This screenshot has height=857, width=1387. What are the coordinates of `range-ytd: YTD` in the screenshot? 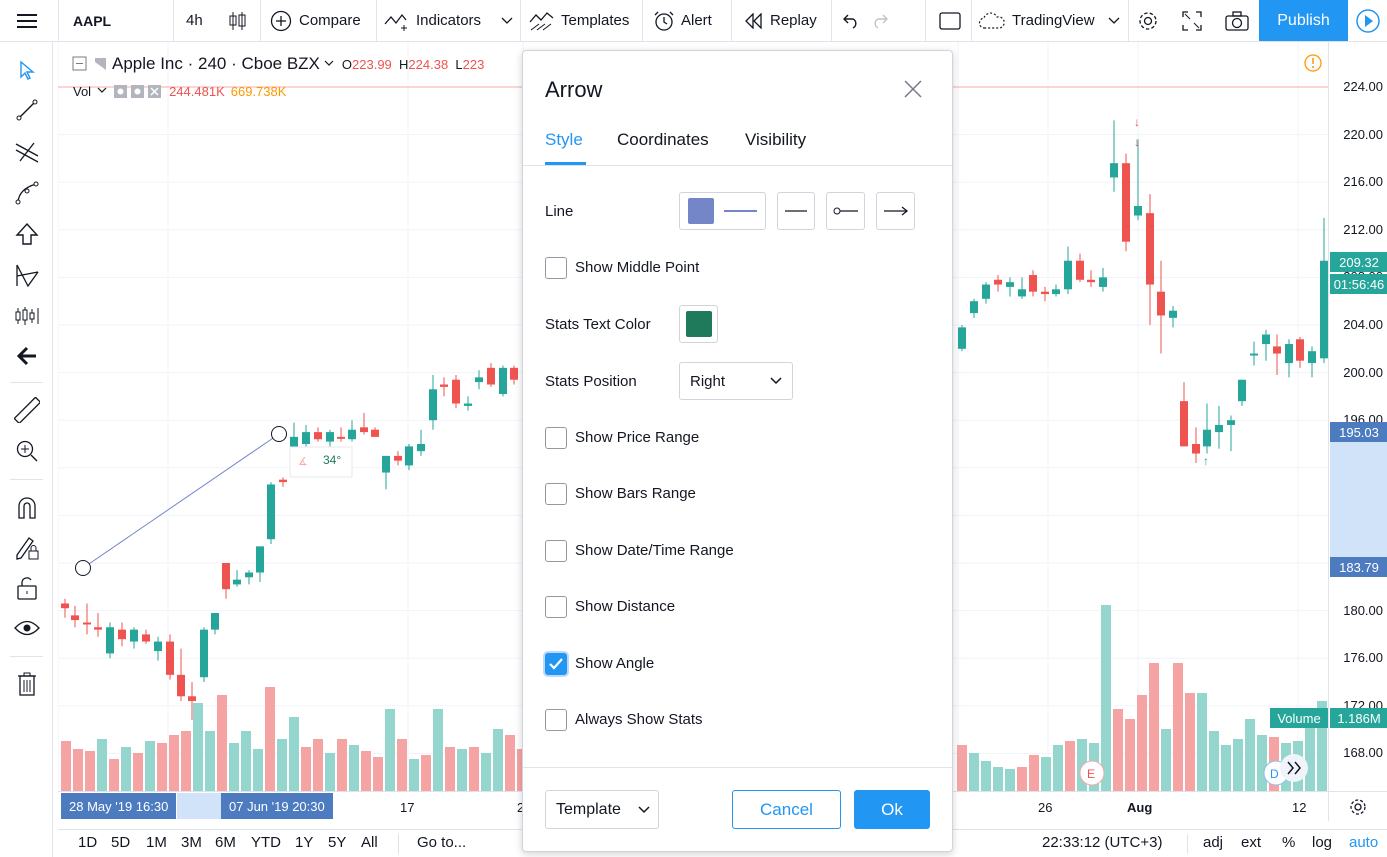 It's located at (266, 842).